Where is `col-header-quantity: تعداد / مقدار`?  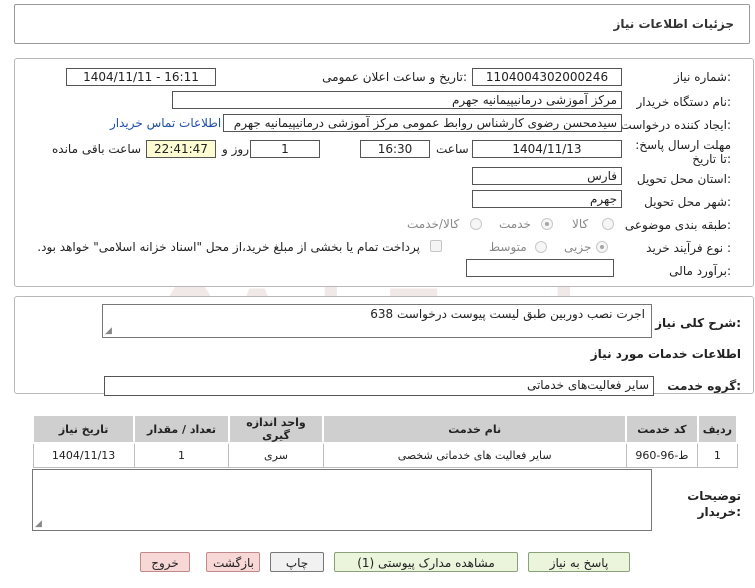 col-header-quantity: تعداد / مقدار is located at coordinates (181, 429).